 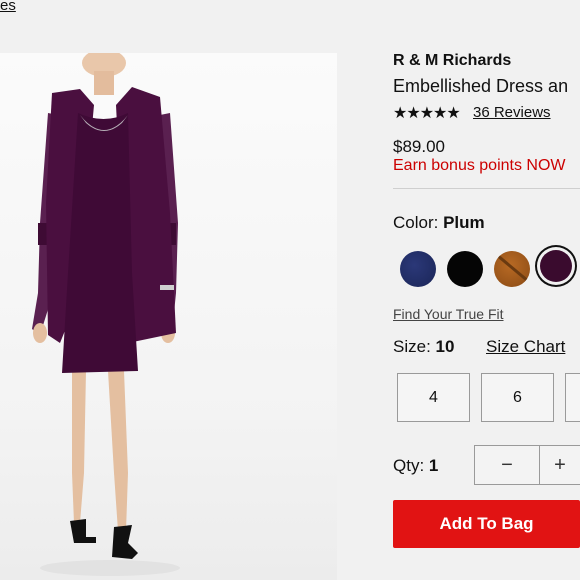 What do you see at coordinates (8, 7) in the screenshot?
I see `breadcrumb-link: es` at bounding box center [8, 7].